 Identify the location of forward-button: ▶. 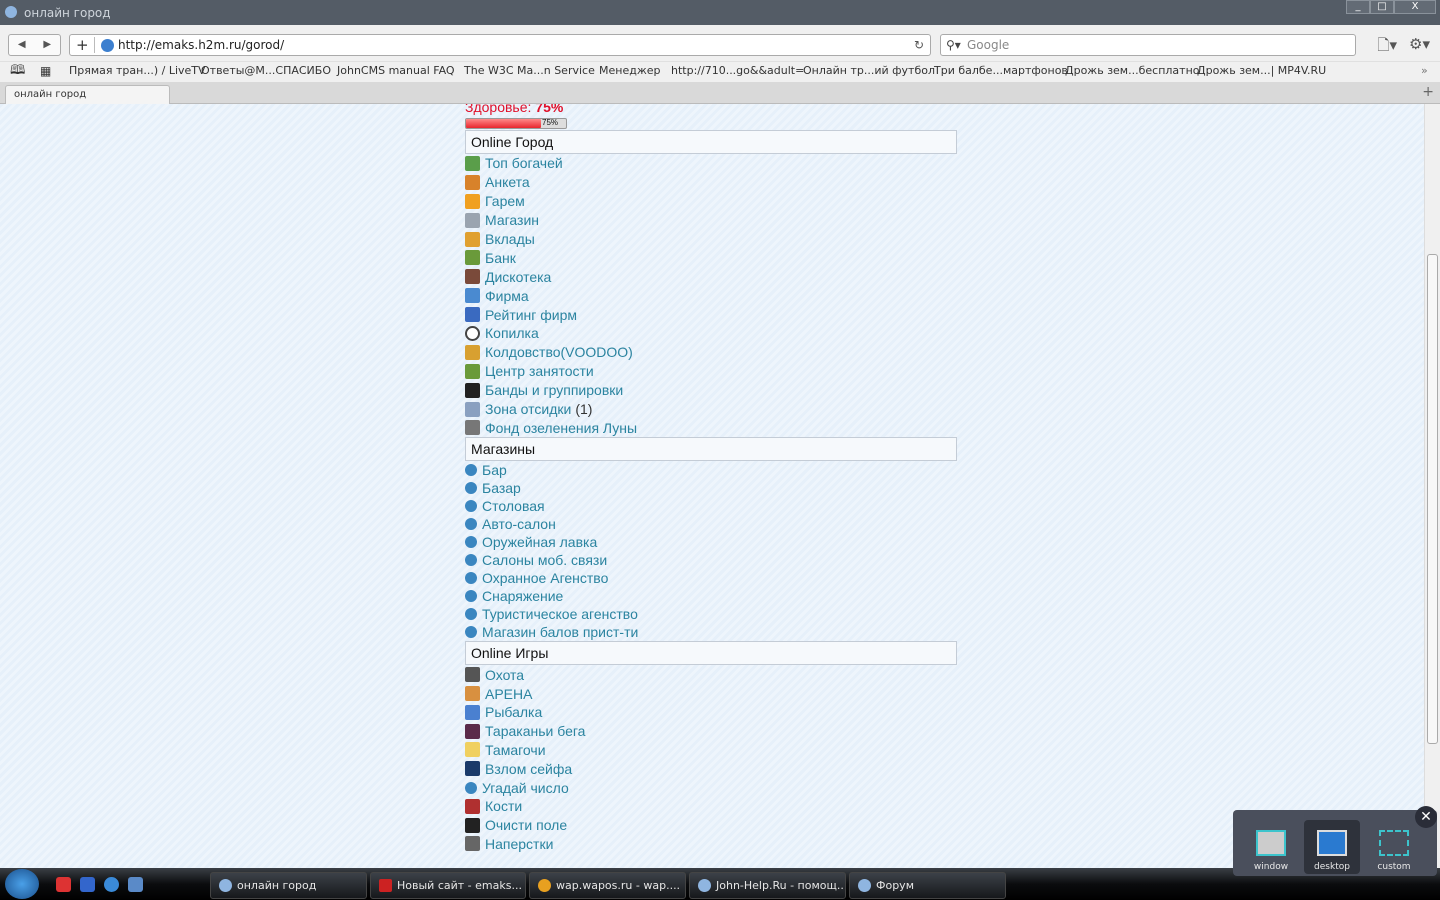
(48, 45).